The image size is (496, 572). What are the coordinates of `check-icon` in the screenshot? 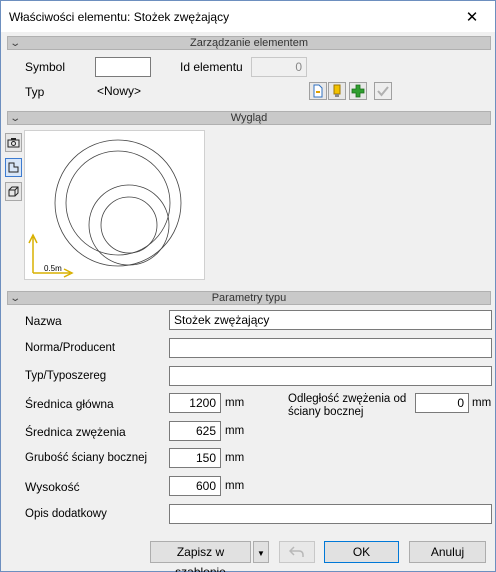 It's located at (383, 91).